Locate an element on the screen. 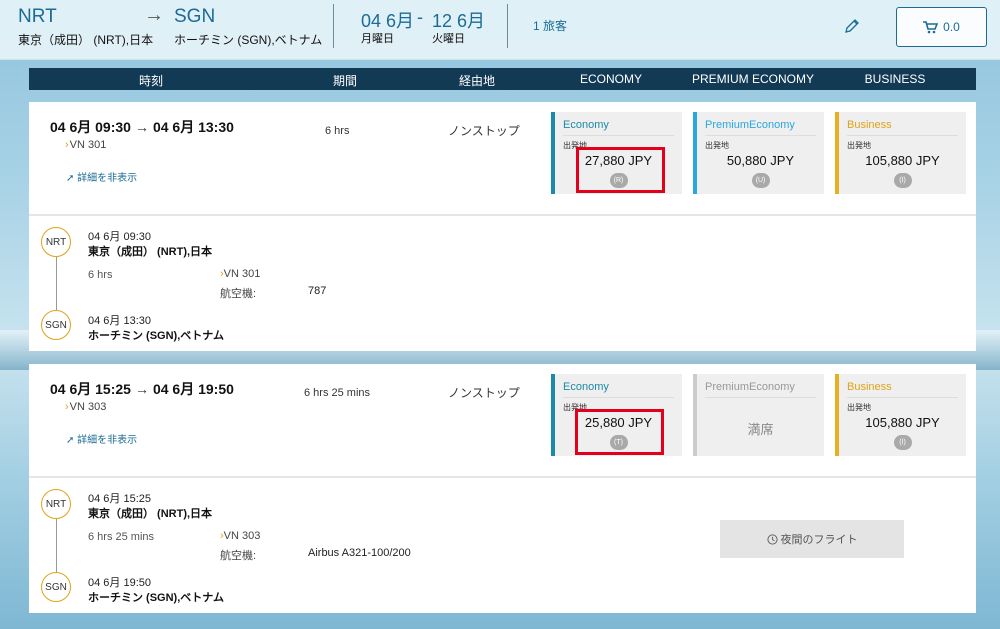  pencil-icon is located at coordinates (852, 26).